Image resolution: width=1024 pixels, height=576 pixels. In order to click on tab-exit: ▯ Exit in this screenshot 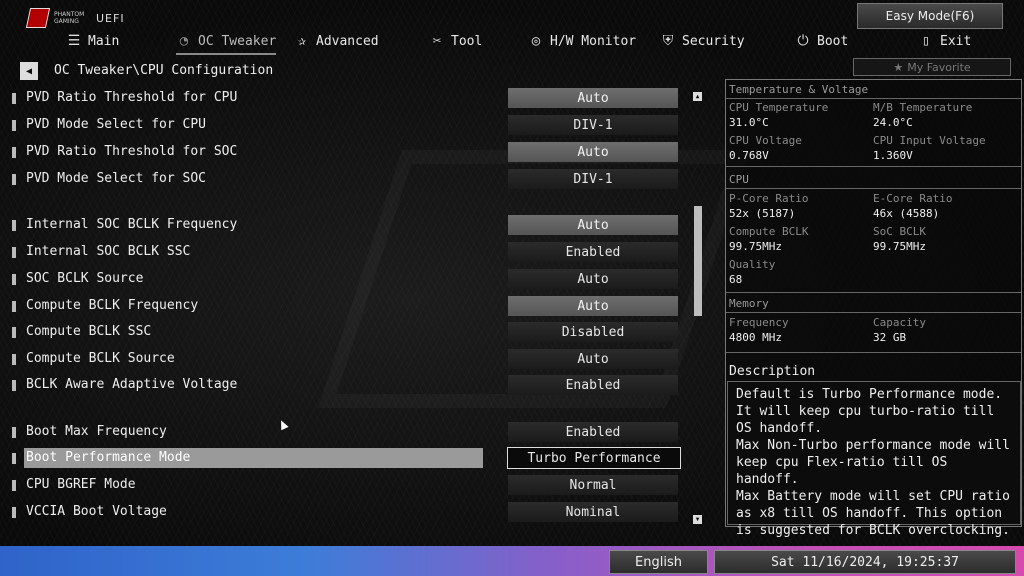, I will do `click(945, 41)`.